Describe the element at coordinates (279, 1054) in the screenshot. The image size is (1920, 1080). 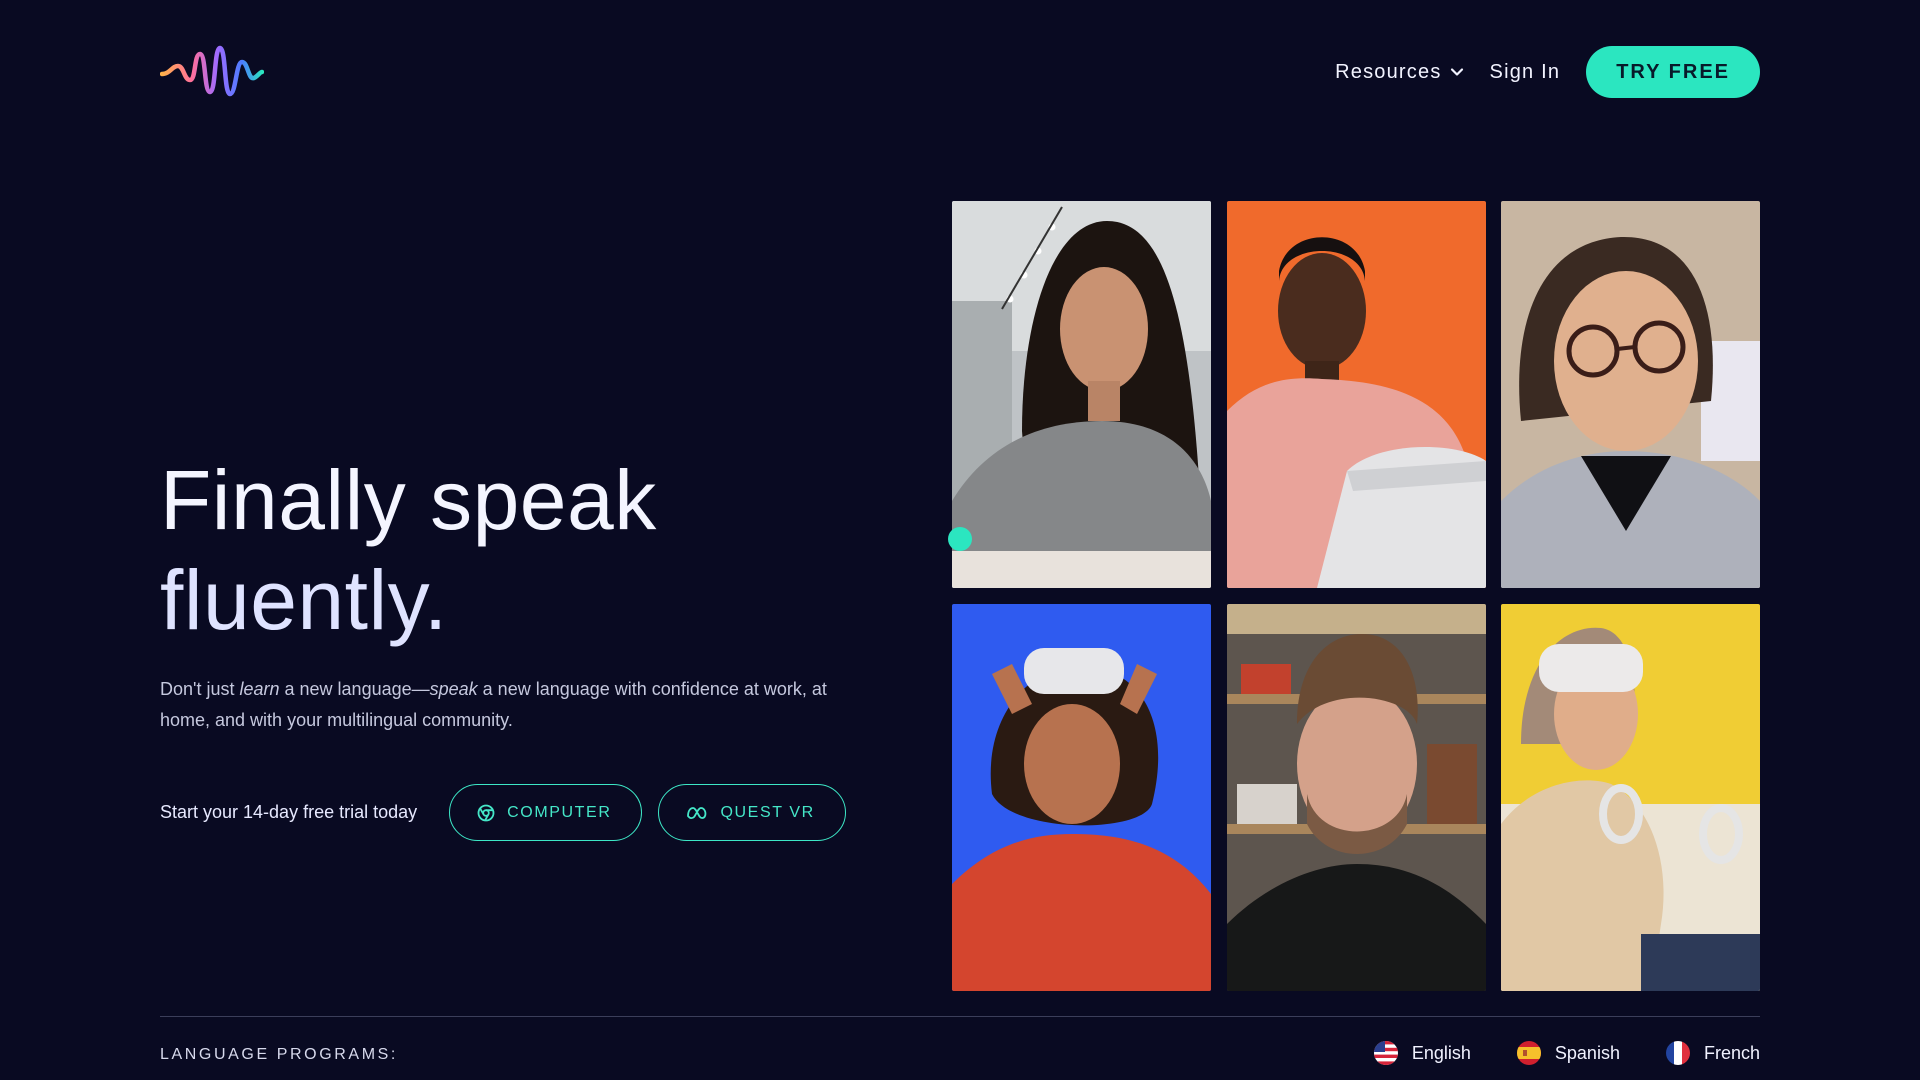
I see `language-programs-label: LANGUAGE PROGRAMS:` at that location.